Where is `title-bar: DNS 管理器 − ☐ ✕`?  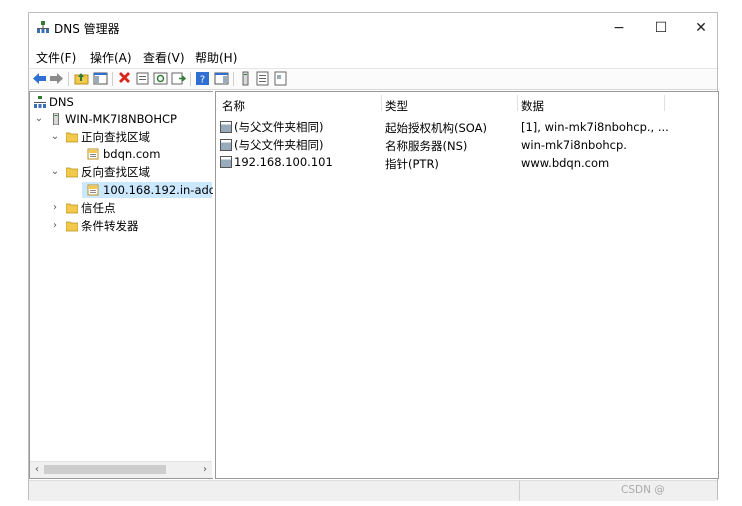
title-bar: DNS 管理器 − ☐ ✕ is located at coordinates (373, 28).